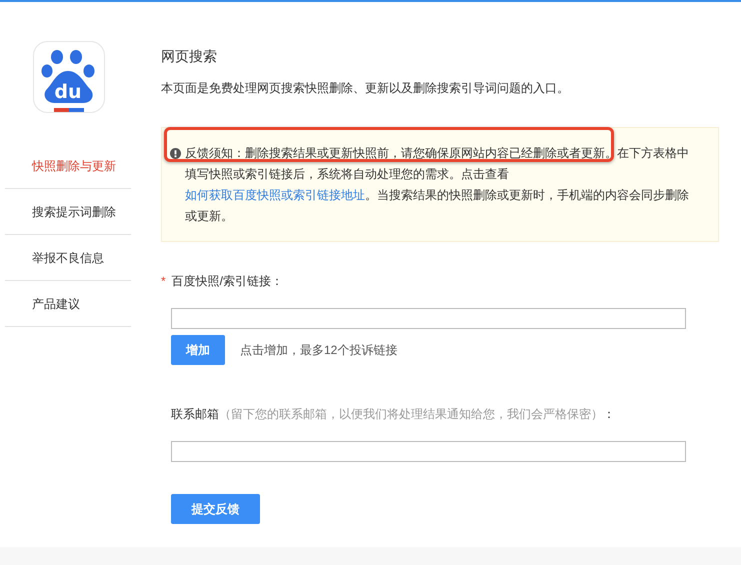  What do you see at coordinates (609, 414) in the screenshot?
I see `colon-text: ：` at bounding box center [609, 414].